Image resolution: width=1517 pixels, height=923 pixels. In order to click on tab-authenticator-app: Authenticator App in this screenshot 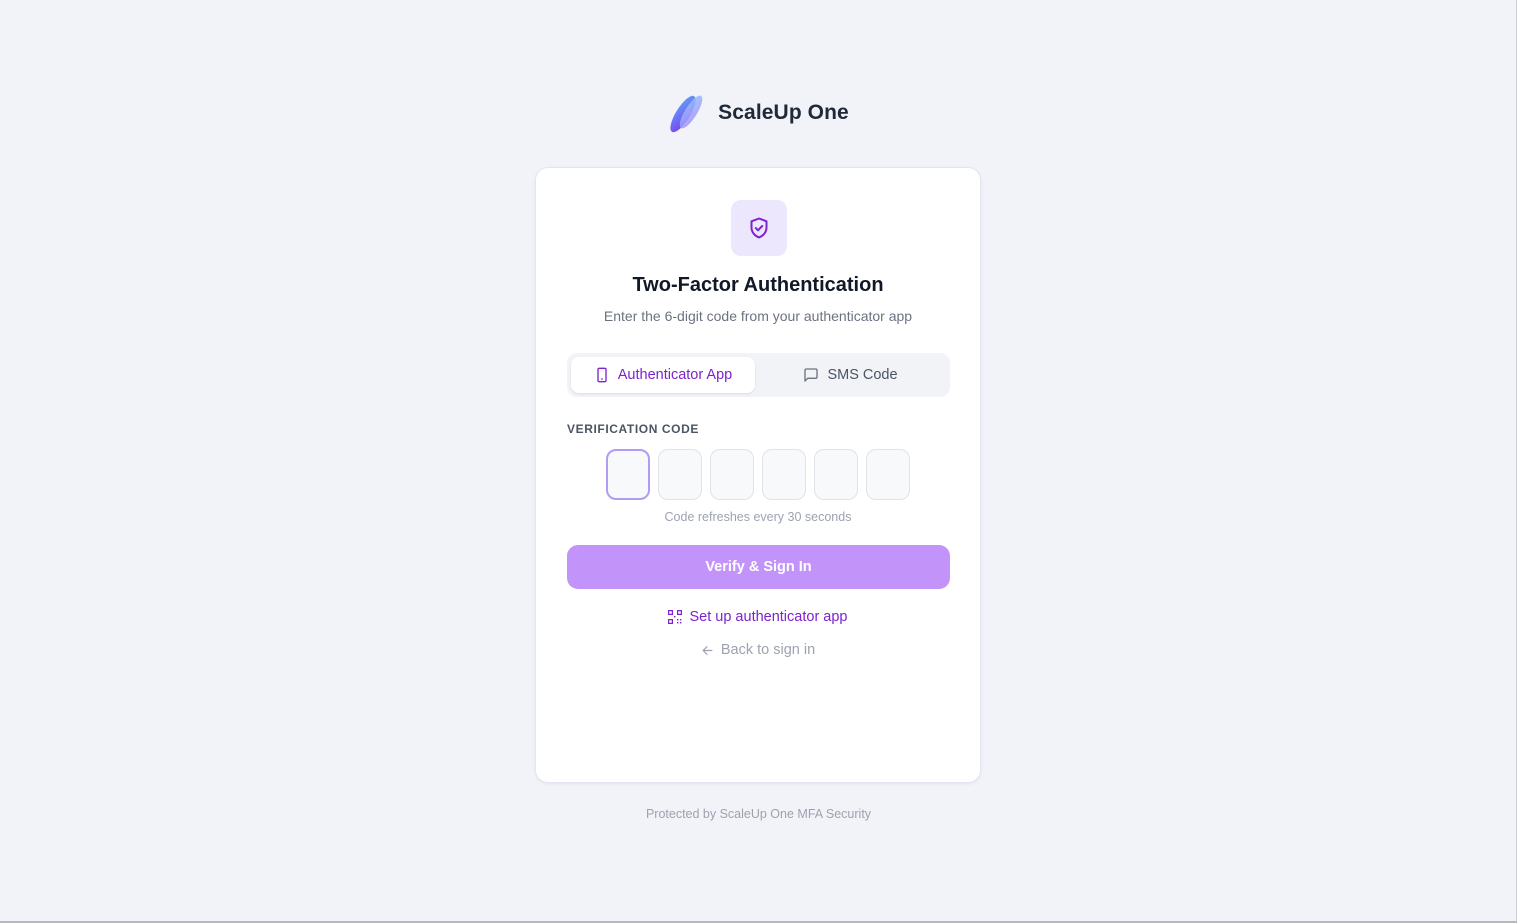, I will do `click(663, 375)`.